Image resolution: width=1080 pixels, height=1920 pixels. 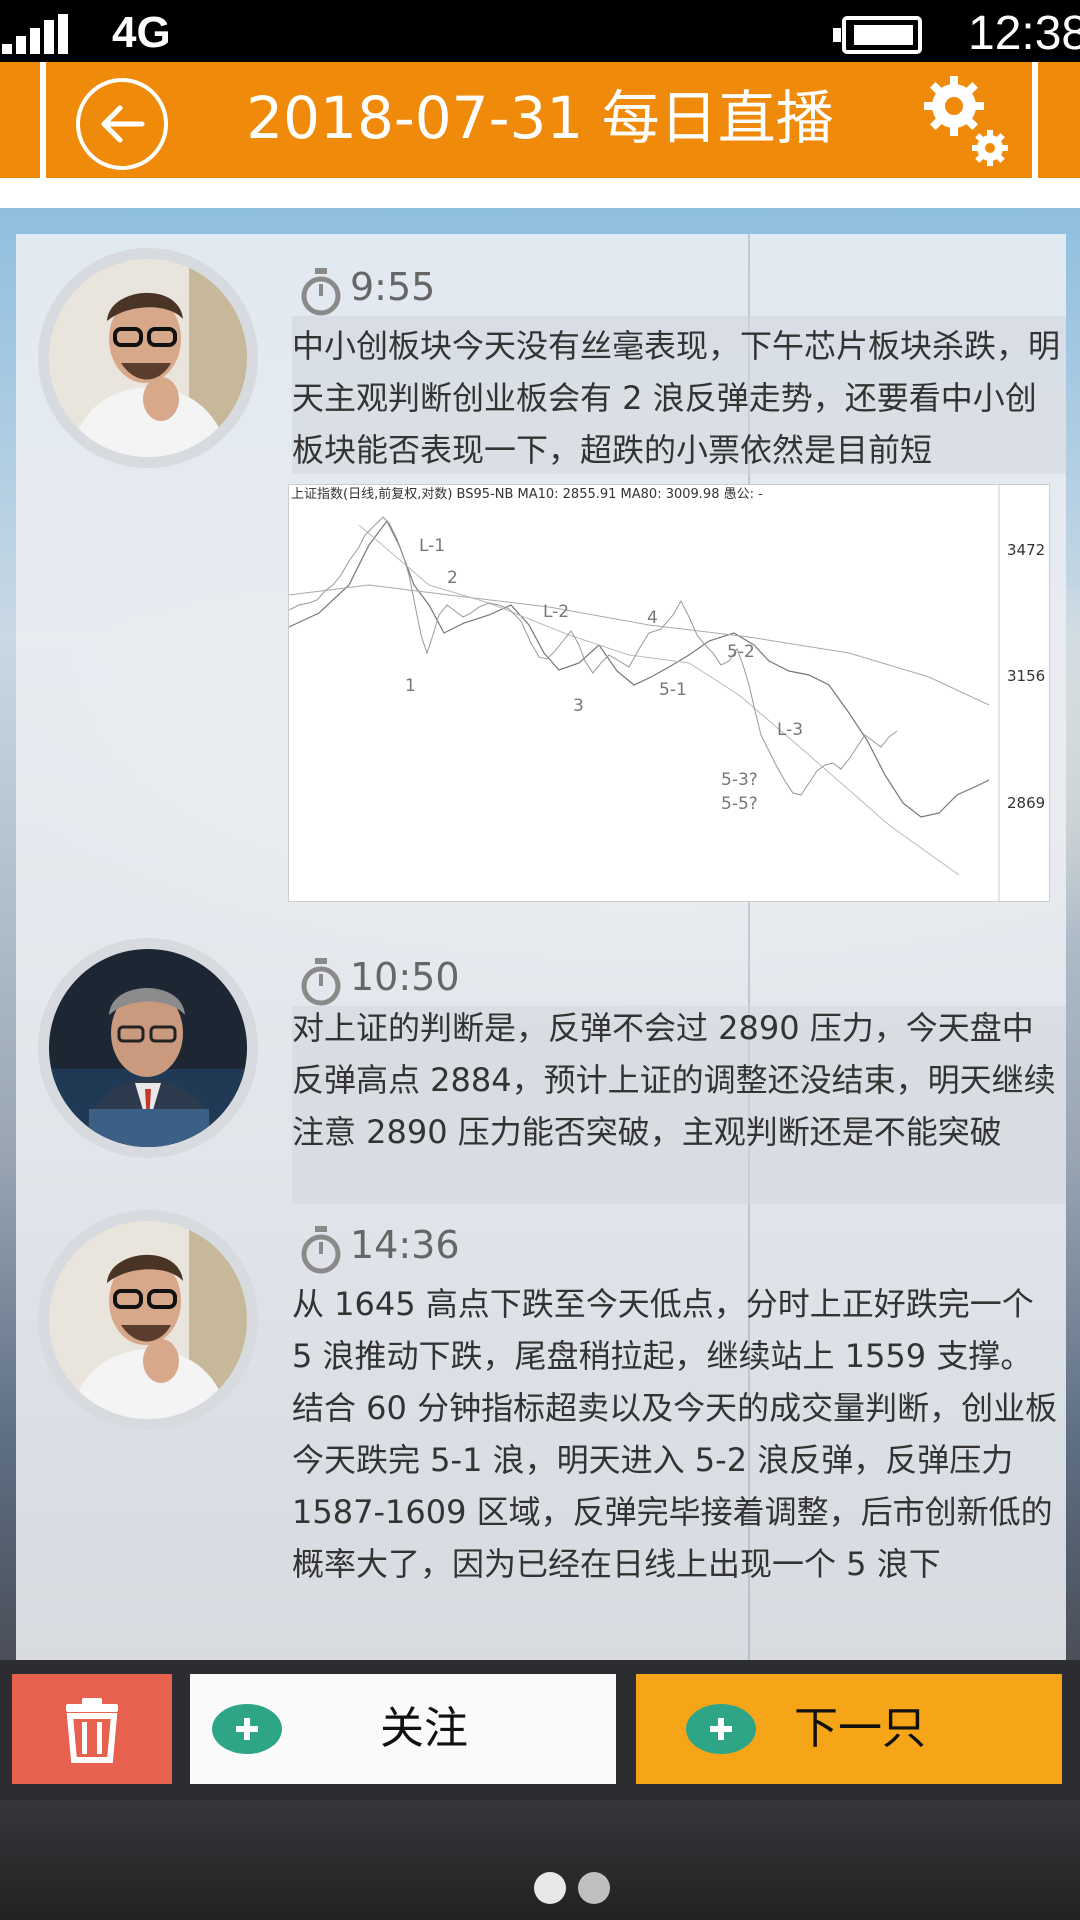 I want to click on settings-button, so click(x=968, y=122).